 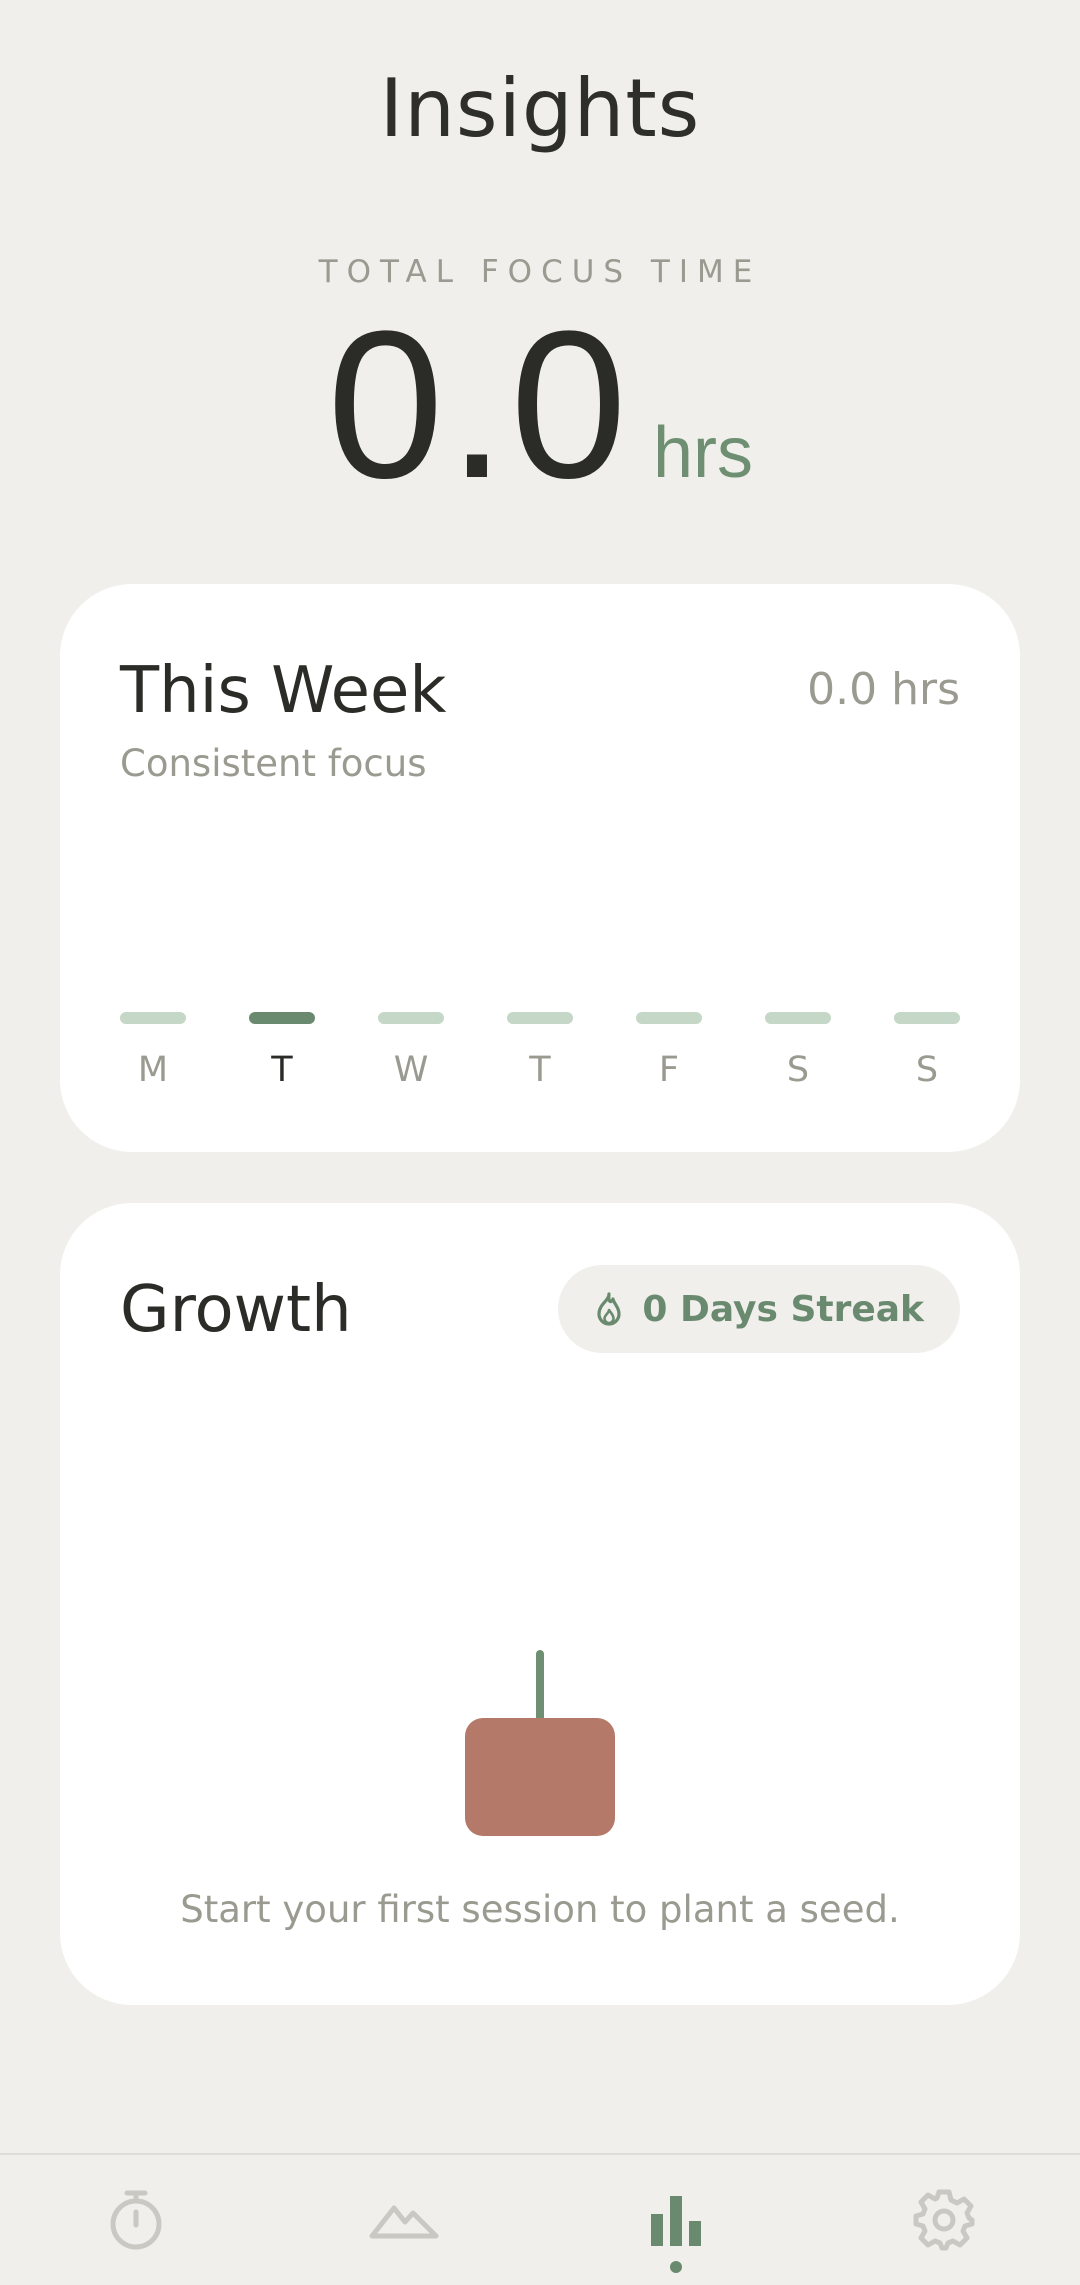 I want to click on total-focus-display: 0.0 hrs, so click(x=540, y=405).